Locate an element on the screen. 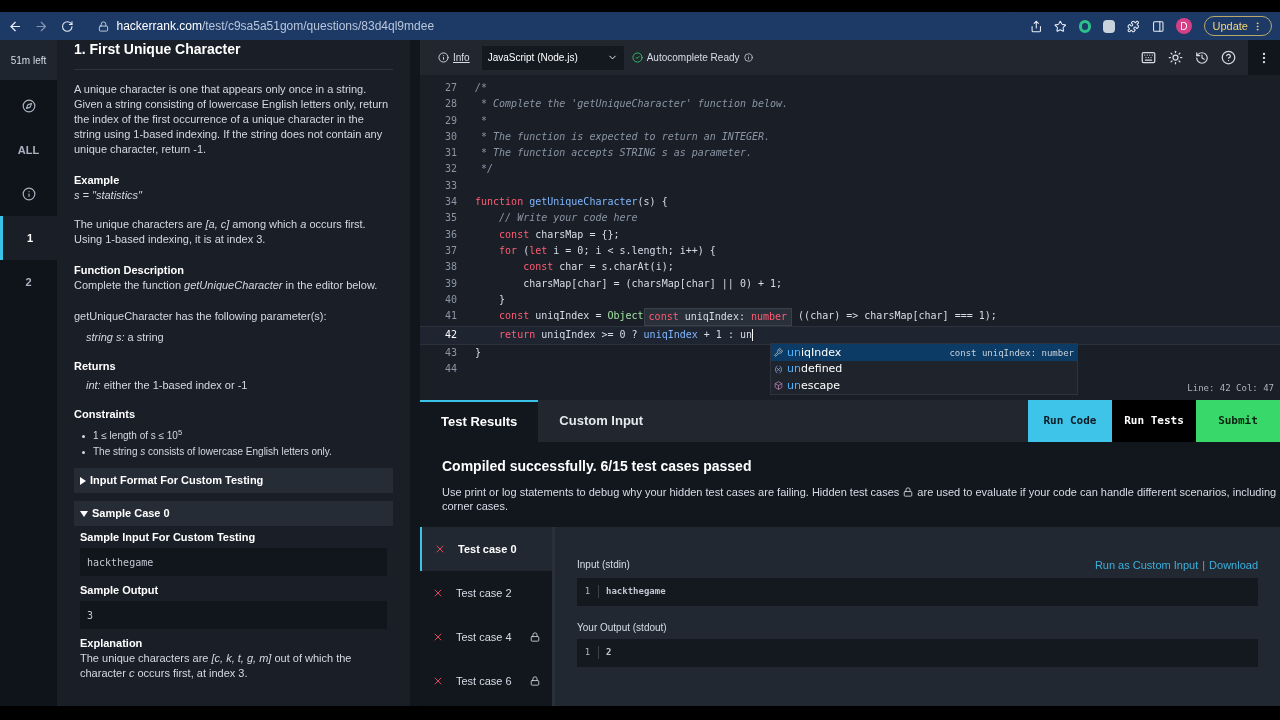  submit-button: Submit is located at coordinates (1238, 421).